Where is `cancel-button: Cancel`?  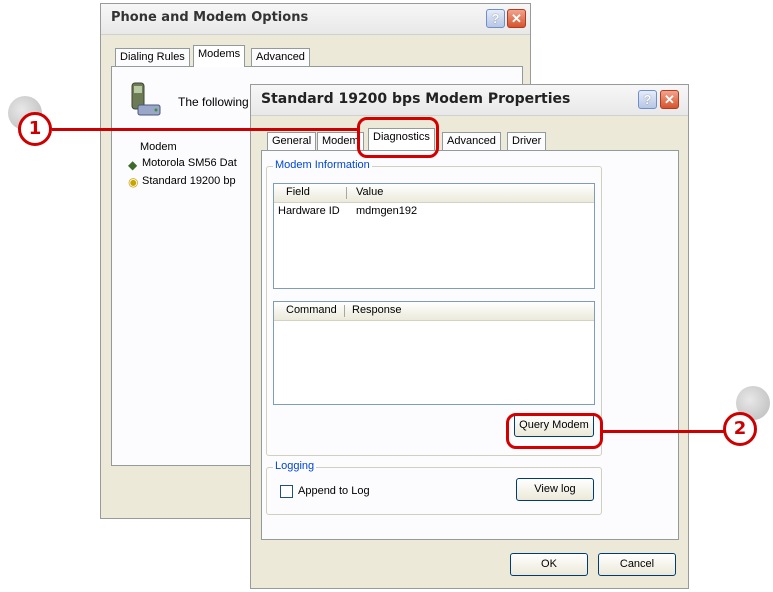
cancel-button: Cancel is located at coordinates (637, 564).